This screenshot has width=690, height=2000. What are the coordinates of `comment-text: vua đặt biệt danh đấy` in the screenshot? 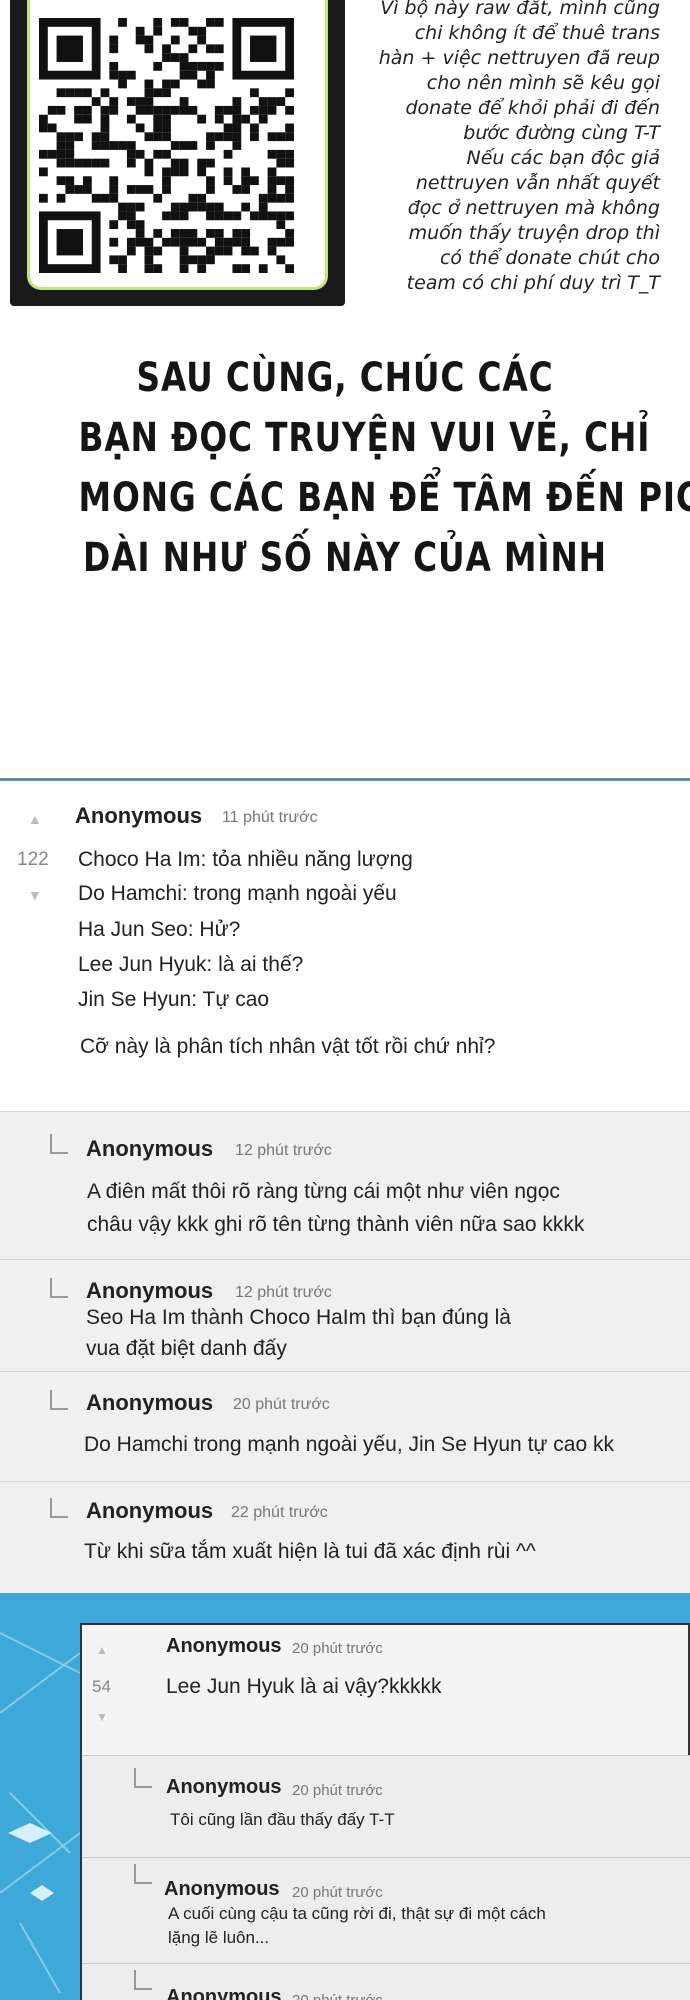 It's located at (186, 1348).